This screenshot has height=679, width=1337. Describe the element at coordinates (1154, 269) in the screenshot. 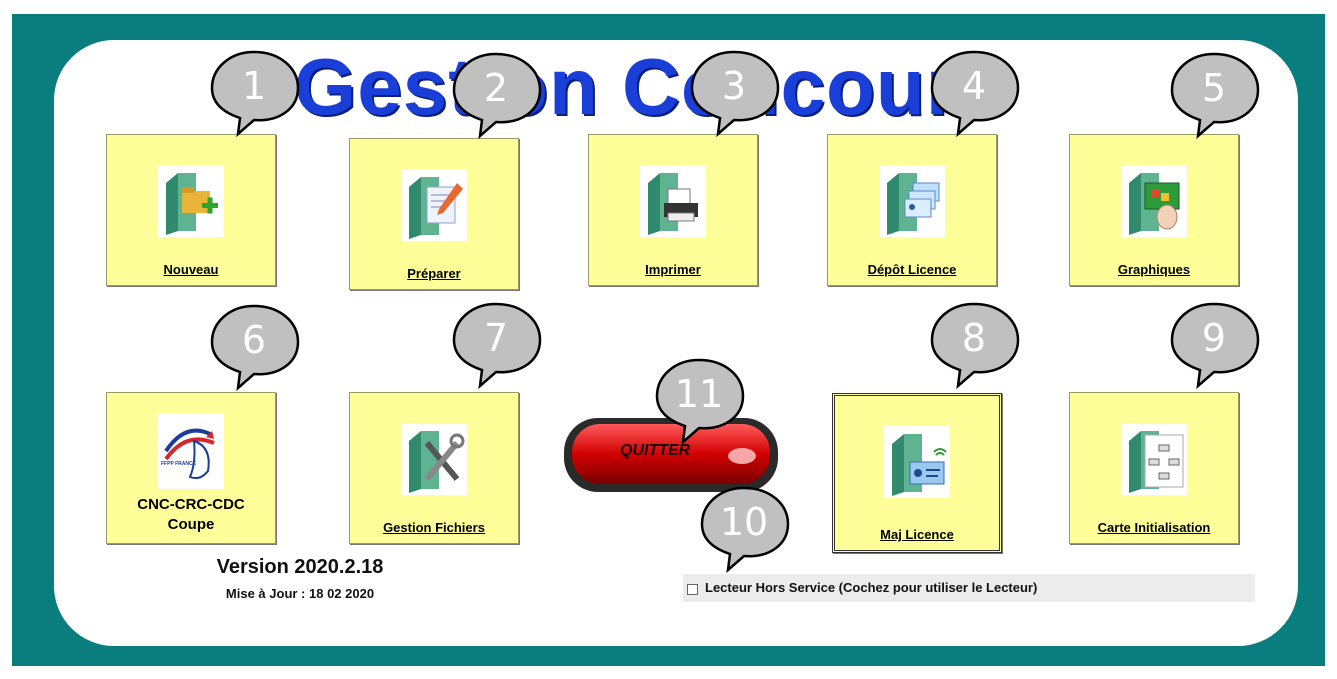

I see `graphiques-label: Graphiques` at that location.